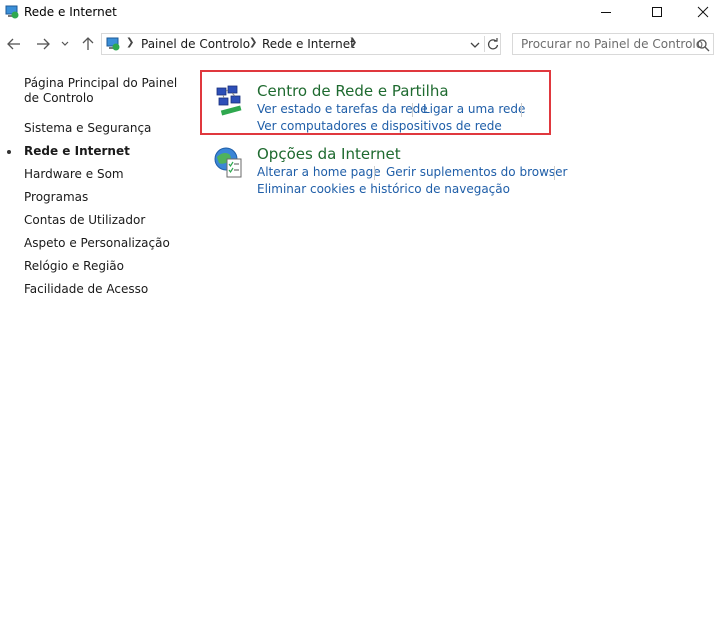 The width and height of the screenshot is (720, 626). I want to click on refresh-button, so click(492, 44).